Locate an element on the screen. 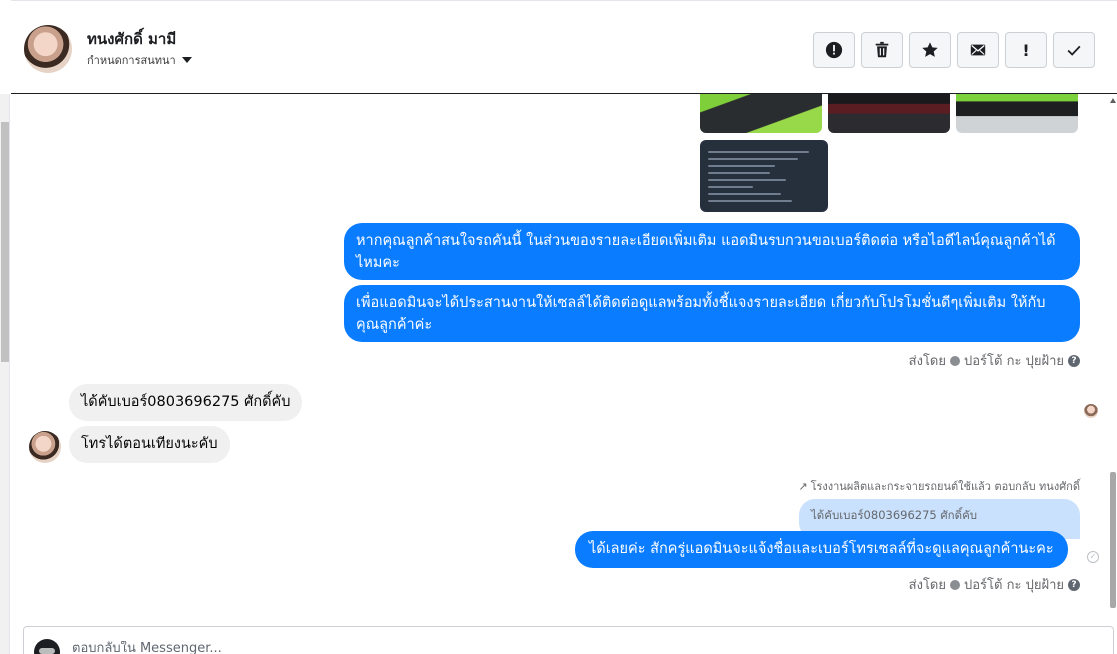  seen-indicator-avatar is located at coordinates (1091, 411).